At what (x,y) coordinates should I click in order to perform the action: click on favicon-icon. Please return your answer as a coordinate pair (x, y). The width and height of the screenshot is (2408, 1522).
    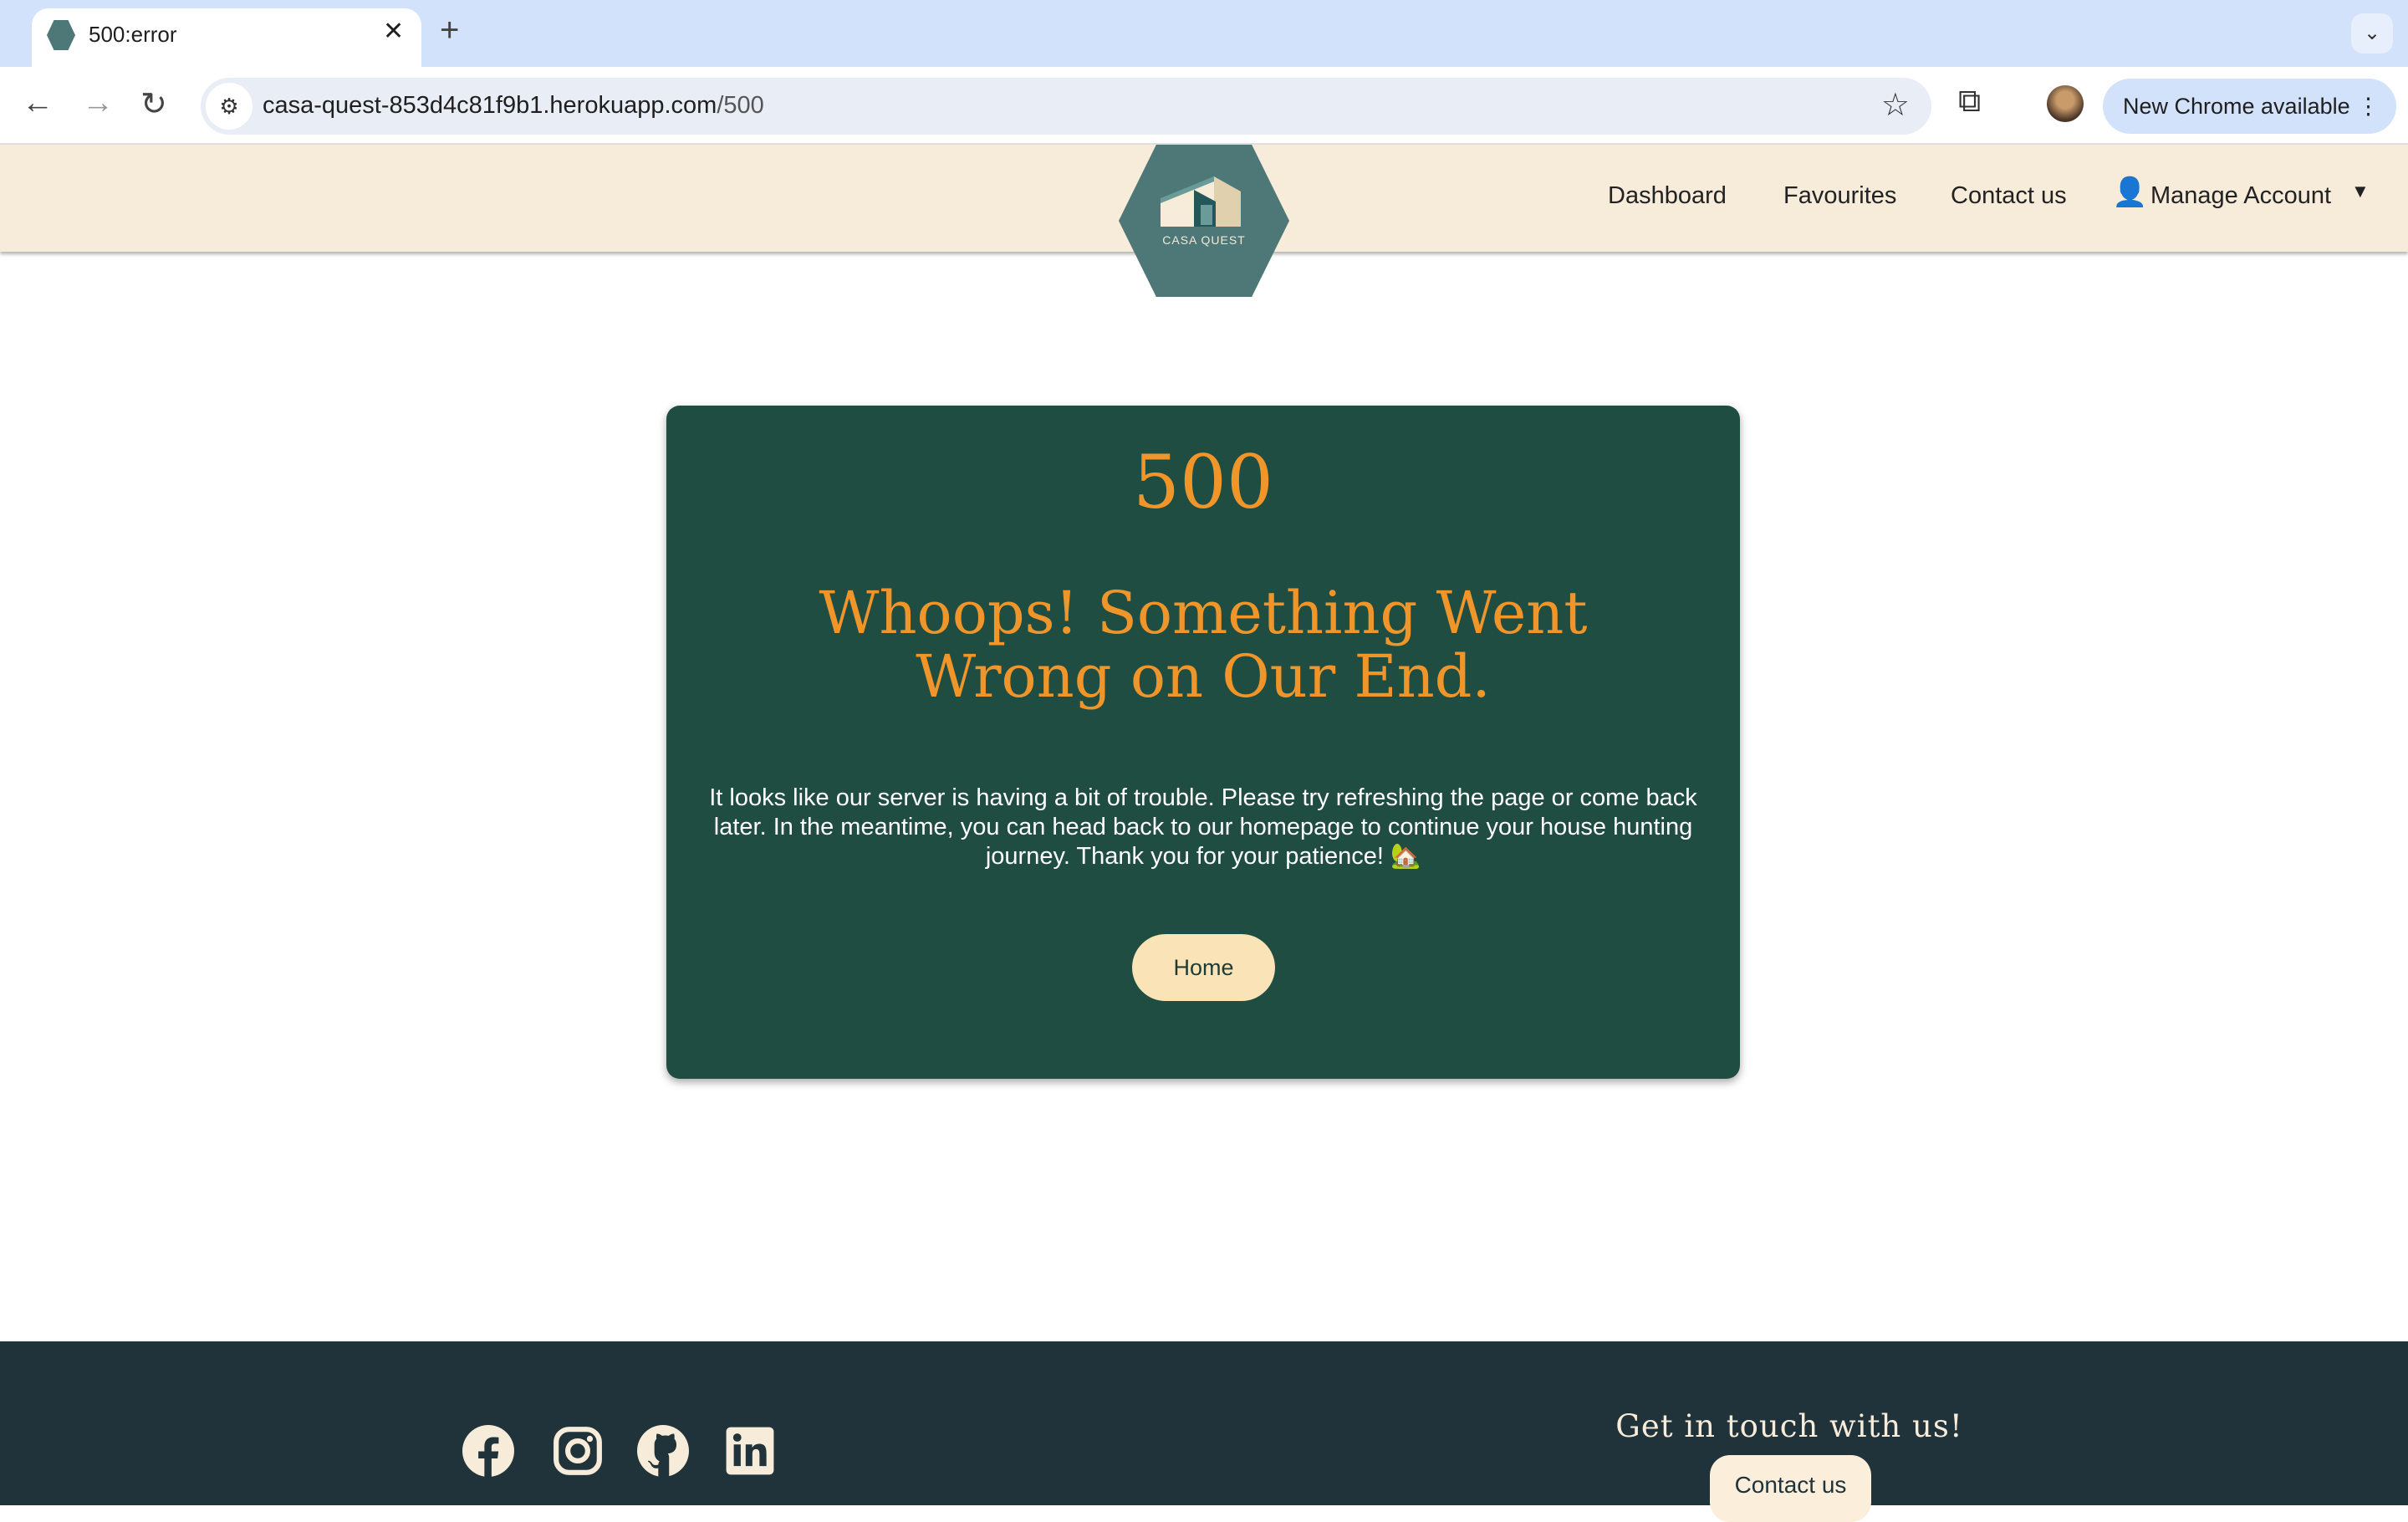
    Looking at the image, I should click on (61, 35).